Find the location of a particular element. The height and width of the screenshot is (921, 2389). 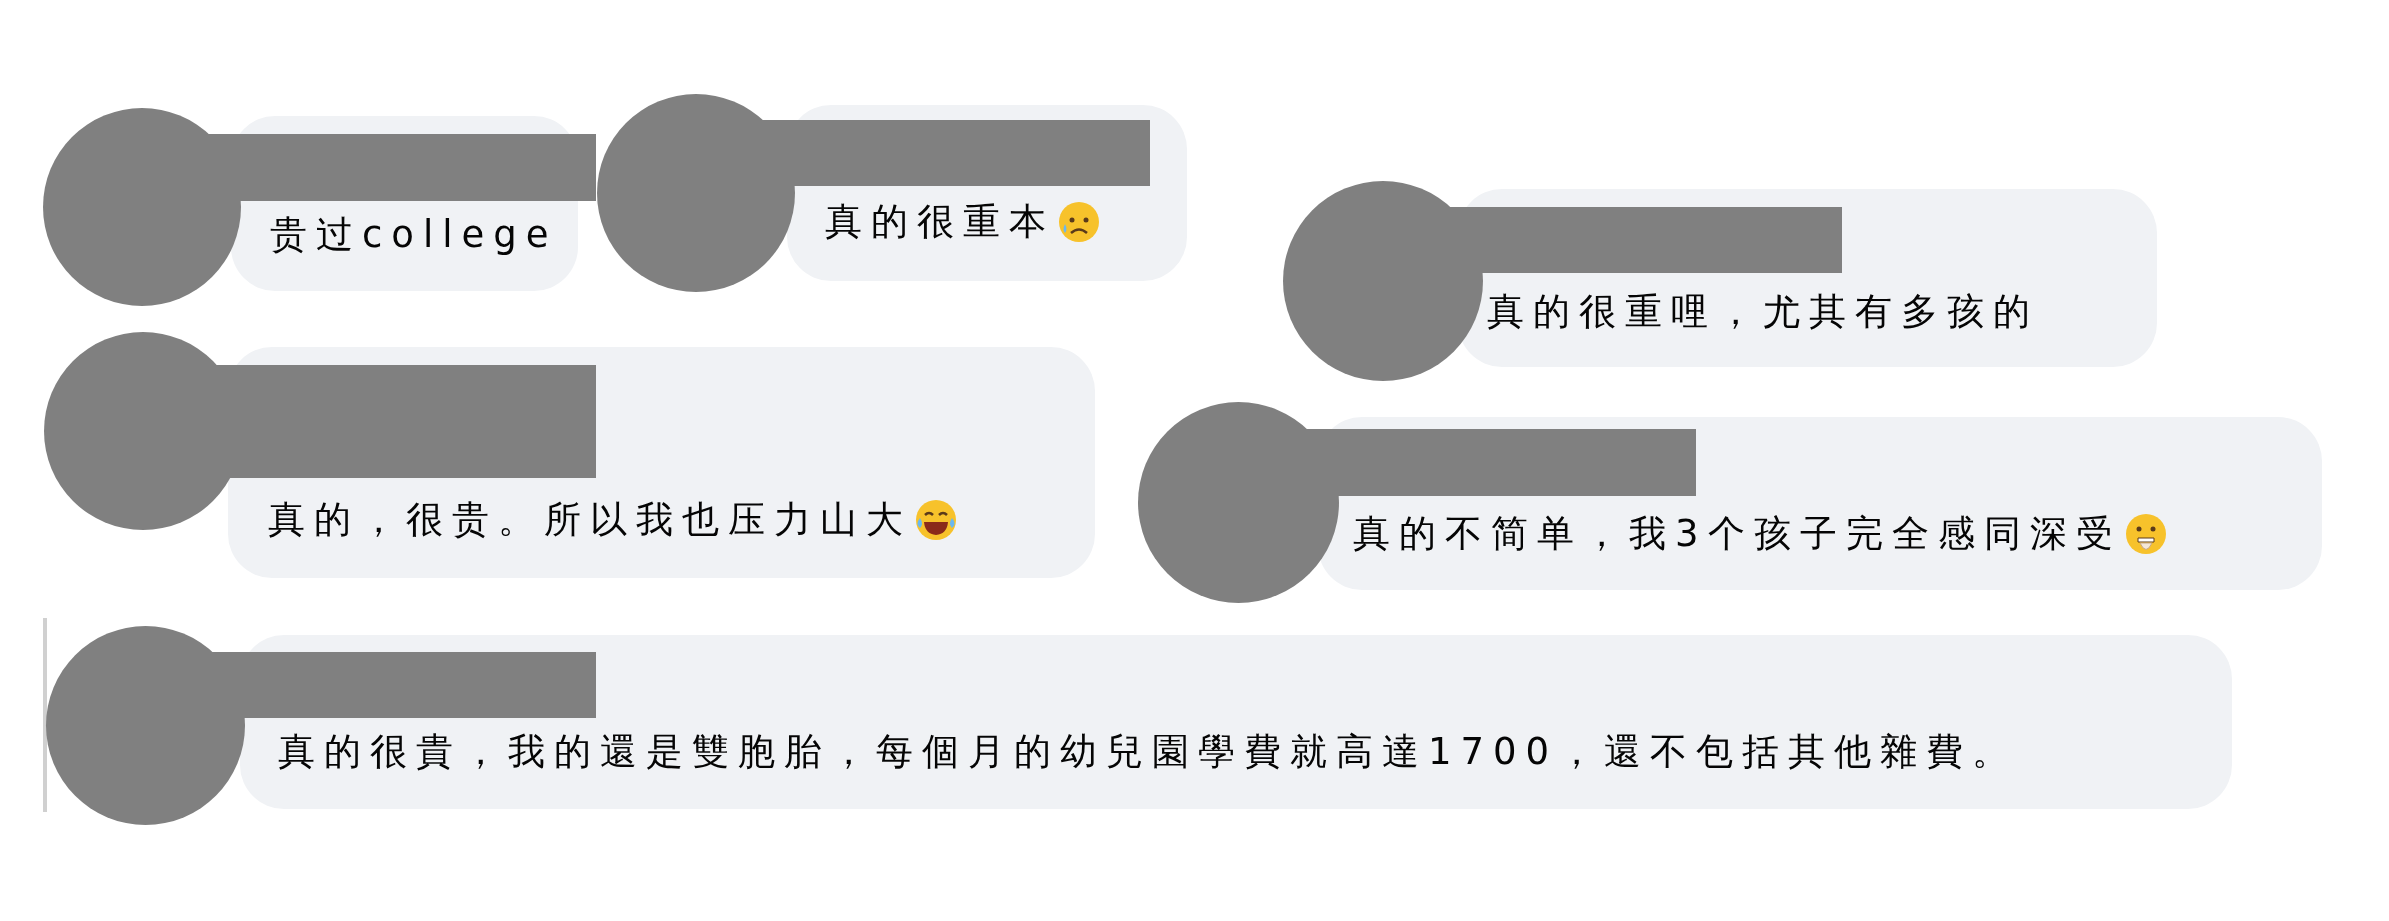

comment-text: 真的，很贵。所以我也压力山大 is located at coordinates (590, 520).